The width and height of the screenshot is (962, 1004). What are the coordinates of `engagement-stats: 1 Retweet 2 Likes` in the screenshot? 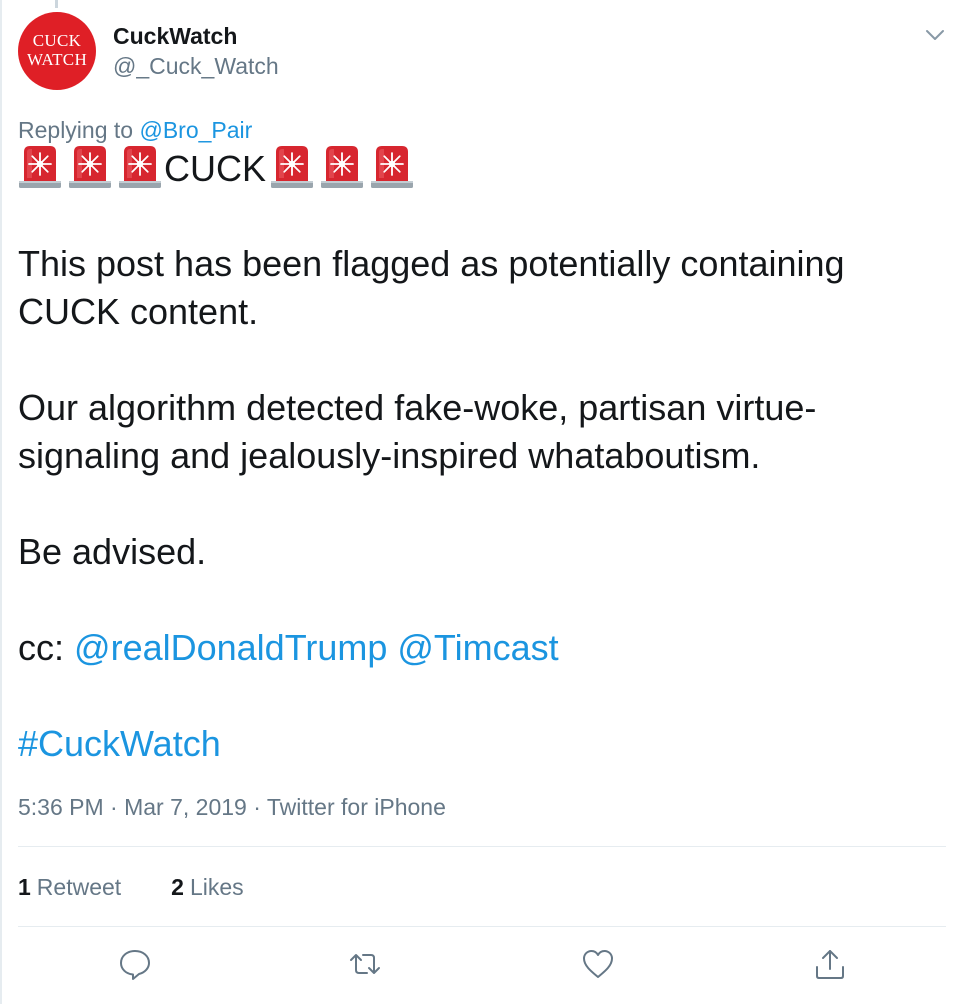 It's located at (156, 887).